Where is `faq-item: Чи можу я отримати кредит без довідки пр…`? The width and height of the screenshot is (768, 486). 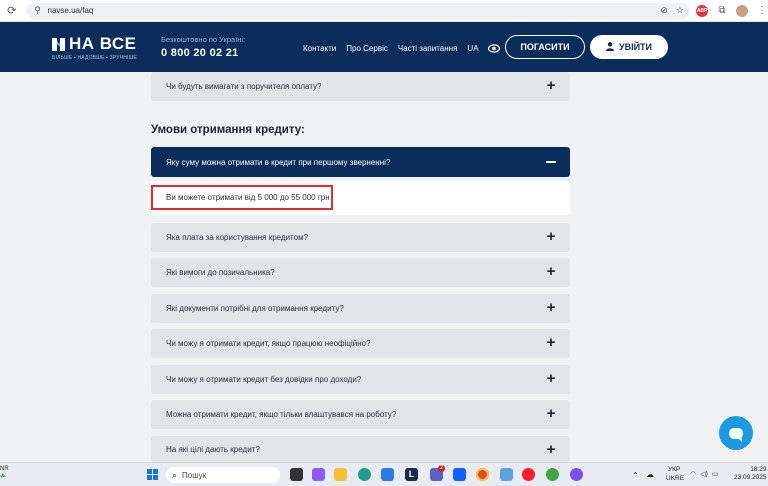 faq-item: Чи можу я отримати кредит без довідки пр… is located at coordinates (360, 379).